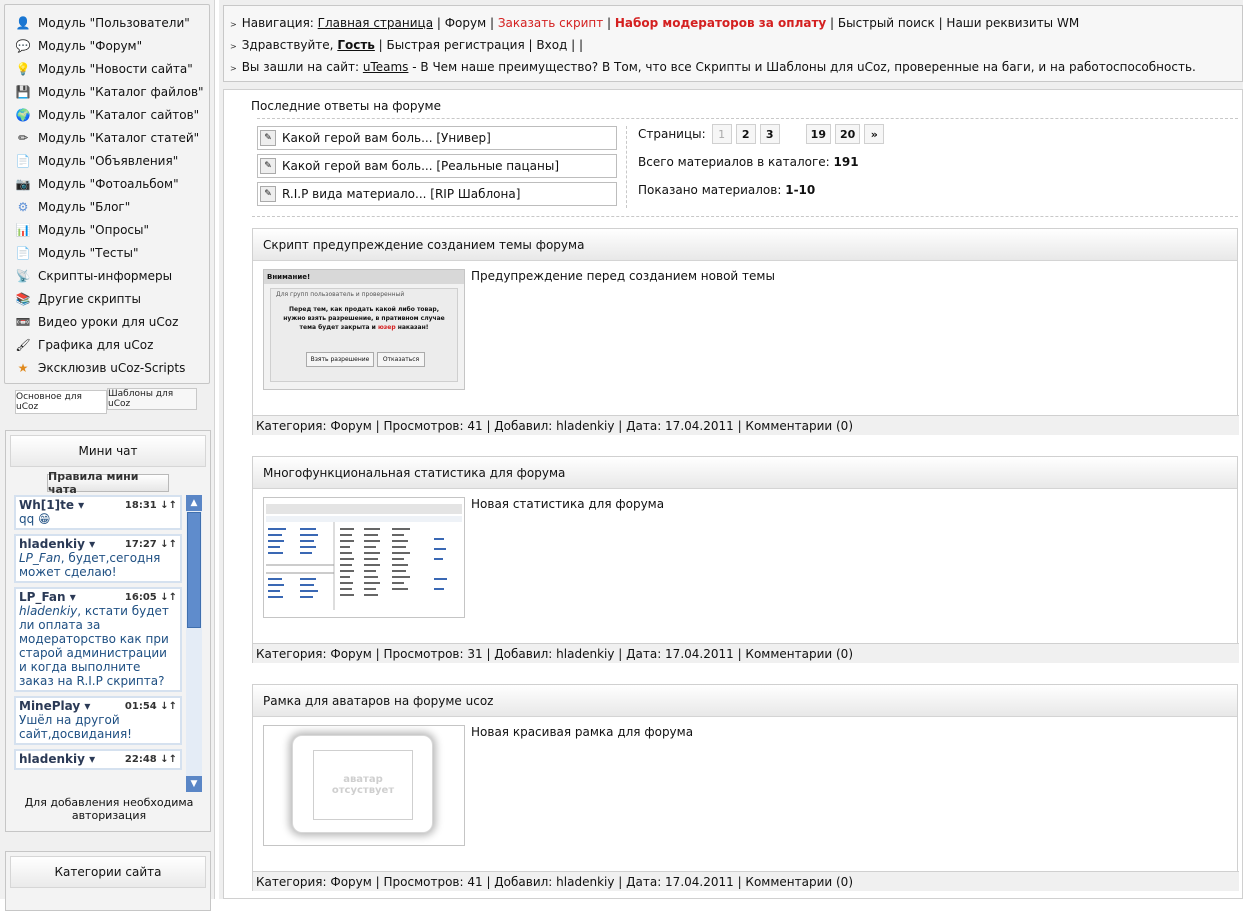 Image resolution: width=1243 pixels, height=911 pixels. I want to click on entry-description: Новая красивая рамка для форума, so click(582, 732).